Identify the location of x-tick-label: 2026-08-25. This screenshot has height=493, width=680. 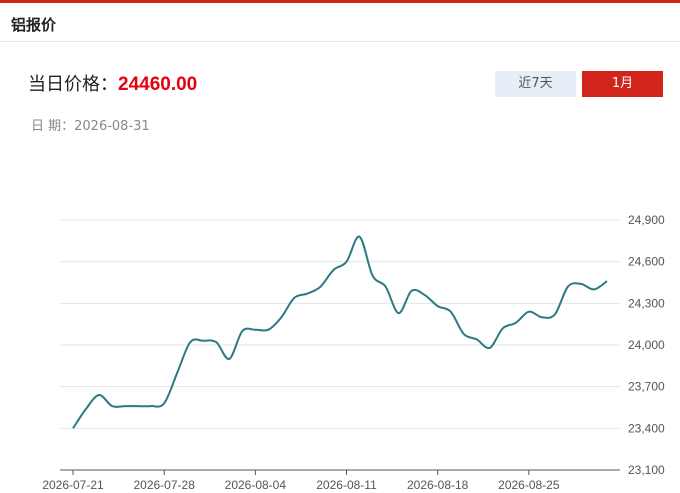
(529, 485).